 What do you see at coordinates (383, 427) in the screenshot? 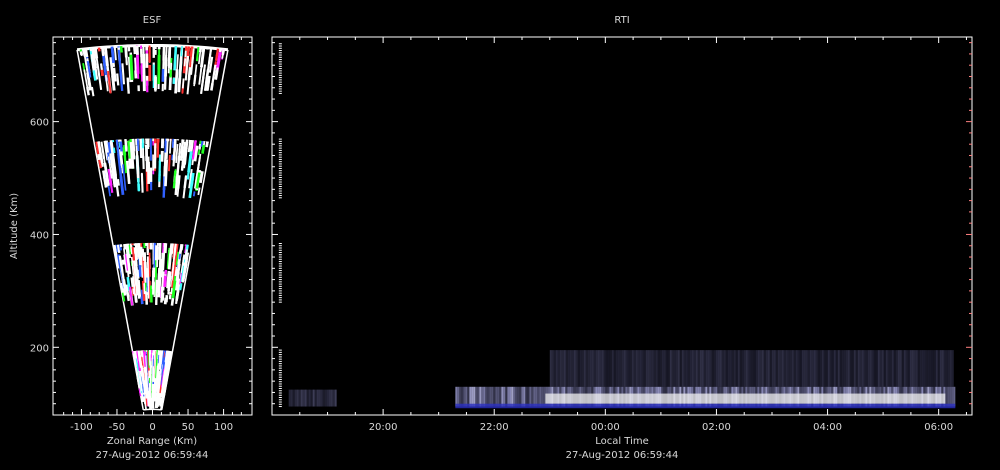
I see `rti-x-tick-label: 20:00` at bounding box center [383, 427].